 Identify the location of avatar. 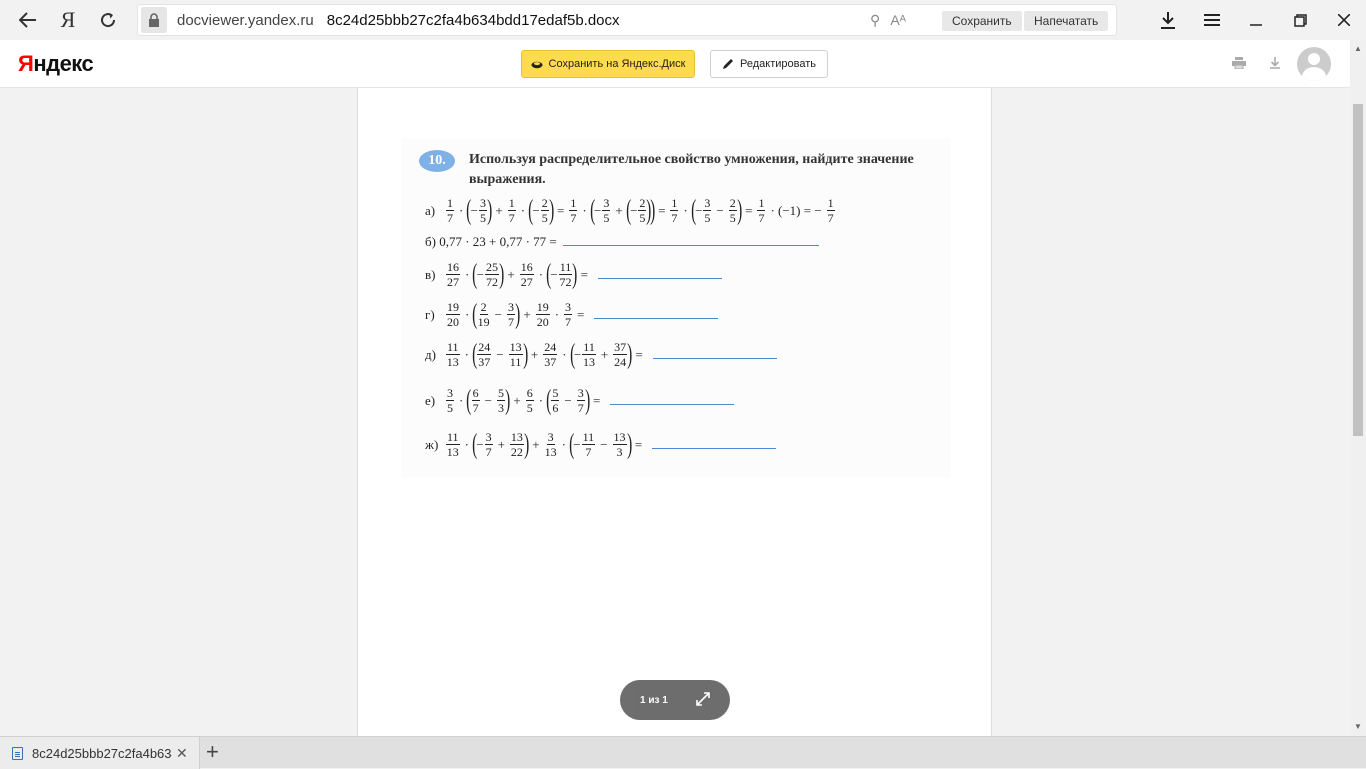
(1314, 64).